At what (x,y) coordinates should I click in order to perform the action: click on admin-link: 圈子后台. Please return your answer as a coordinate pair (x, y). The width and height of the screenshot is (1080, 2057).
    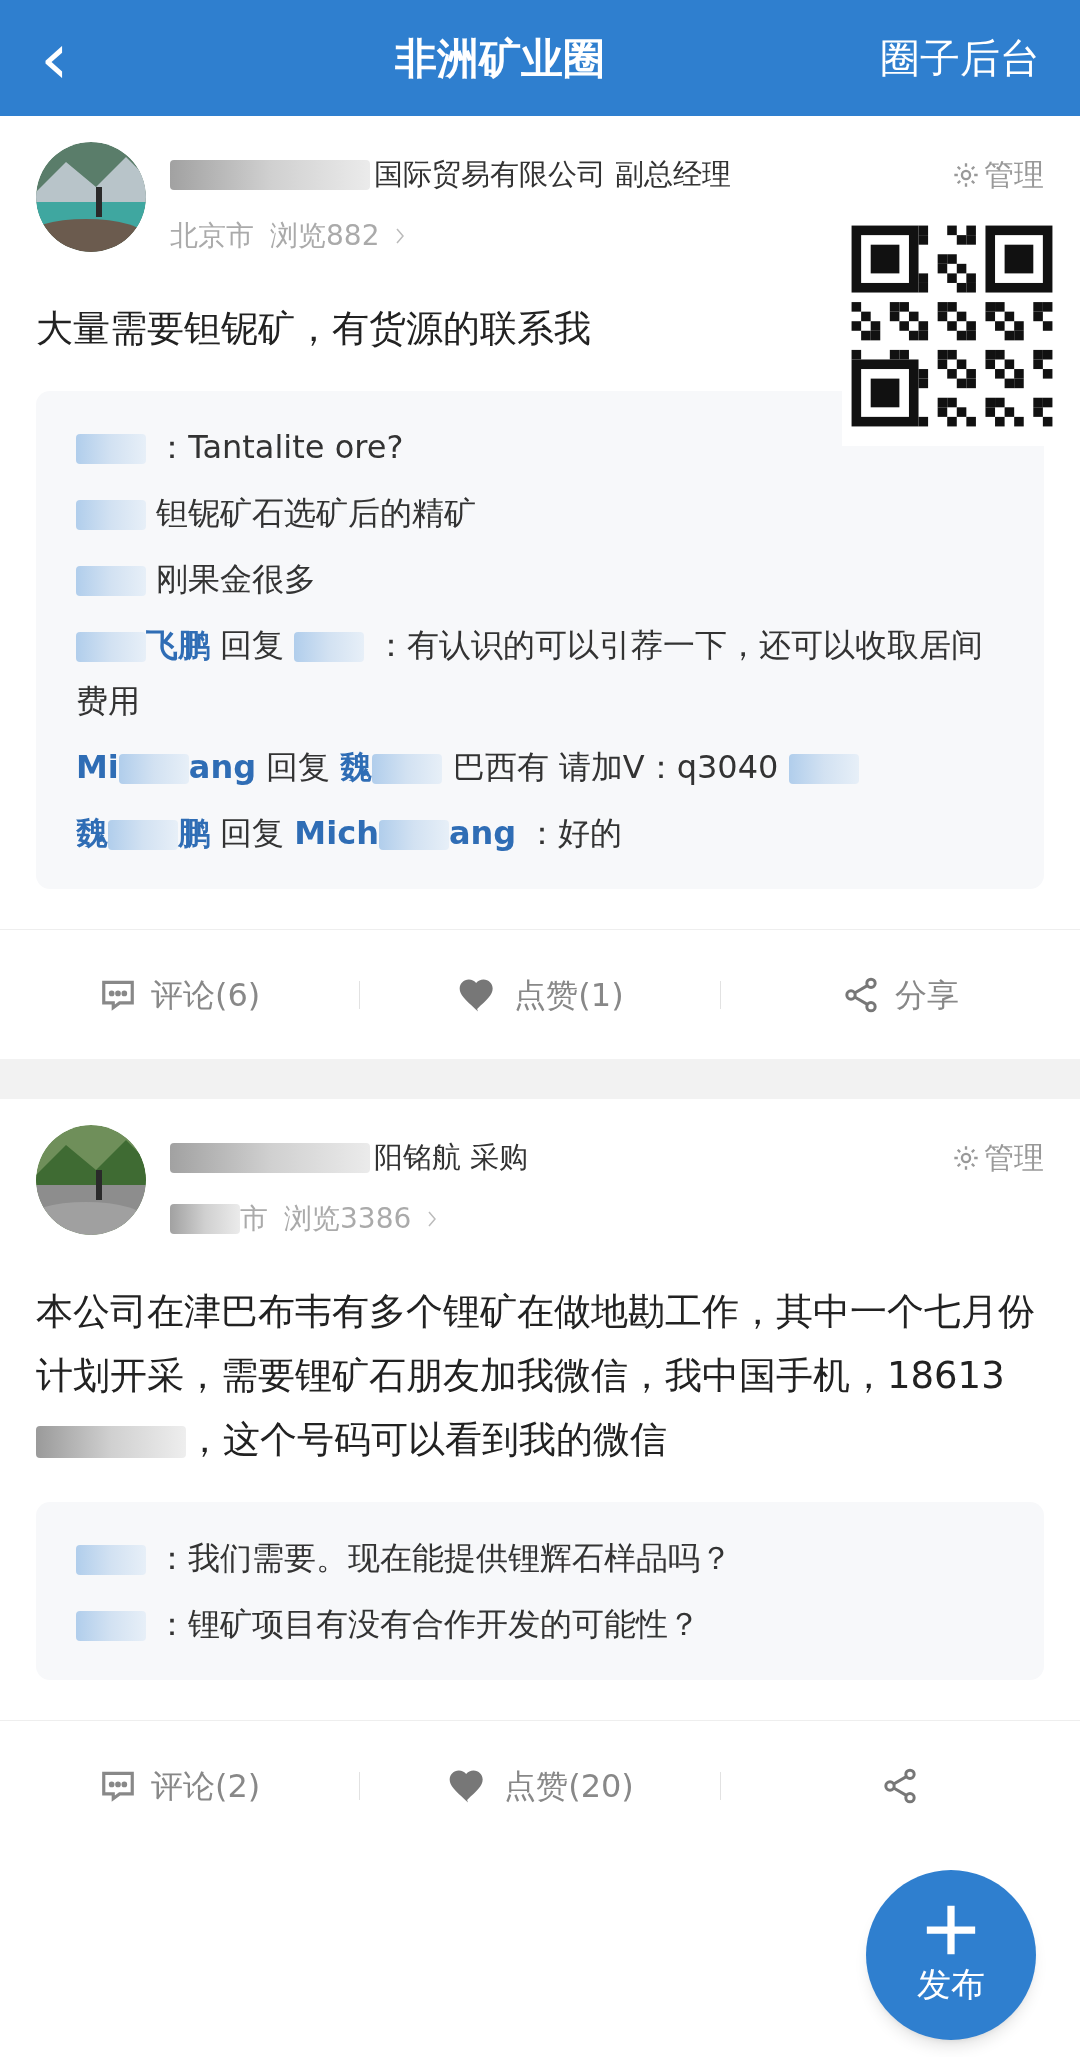
    Looking at the image, I should click on (960, 58).